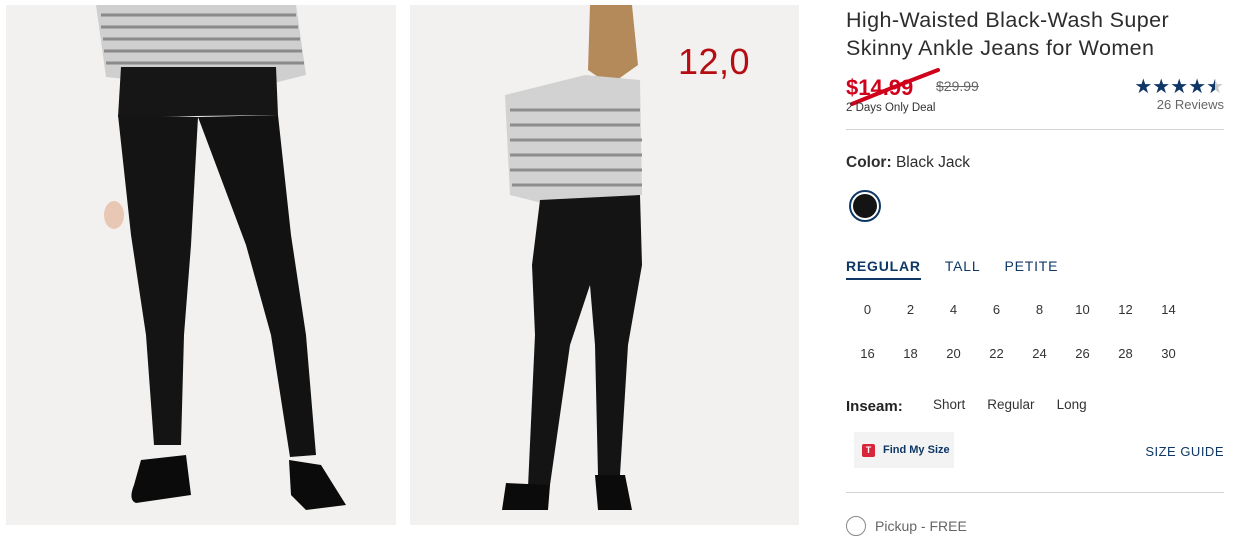 This screenshot has width=1250, height=536. Describe the element at coordinates (1168, 310) in the screenshot. I see `size-option: 14` at that location.